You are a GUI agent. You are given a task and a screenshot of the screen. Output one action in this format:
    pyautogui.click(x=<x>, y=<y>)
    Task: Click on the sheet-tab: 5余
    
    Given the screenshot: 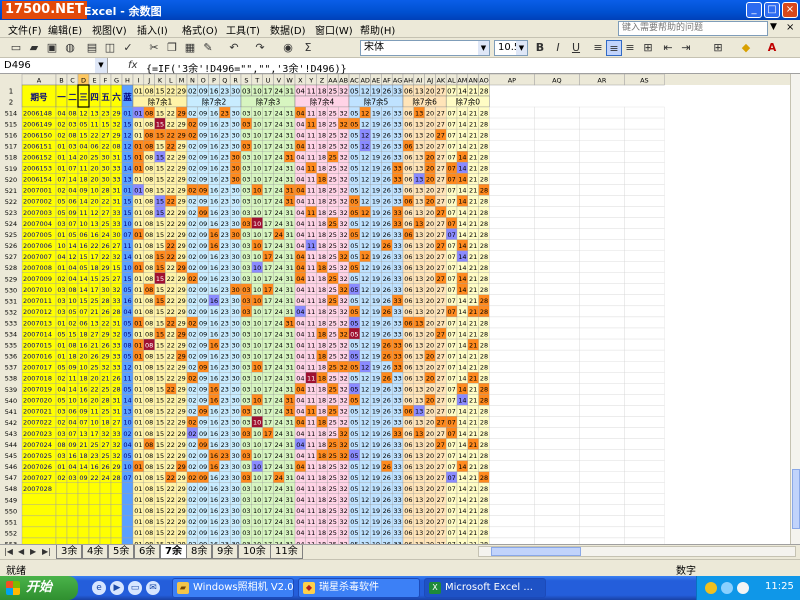 What is the action you would take?
    pyautogui.click(x=121, y=552)
    